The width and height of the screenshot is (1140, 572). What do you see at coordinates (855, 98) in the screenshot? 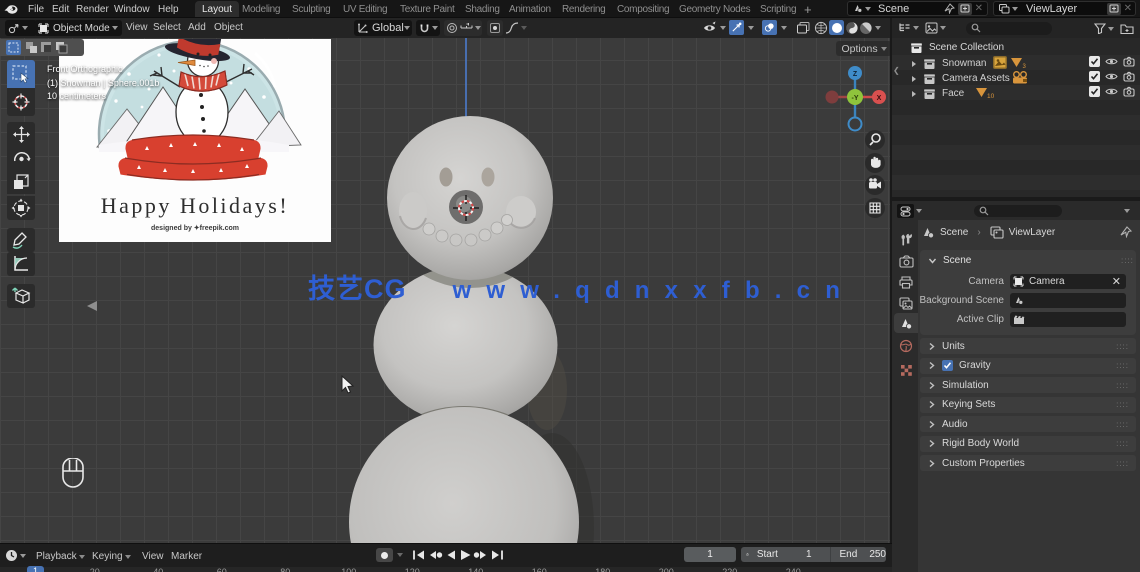
I see `svg-text: -Y` at bounding box center [855, 98].